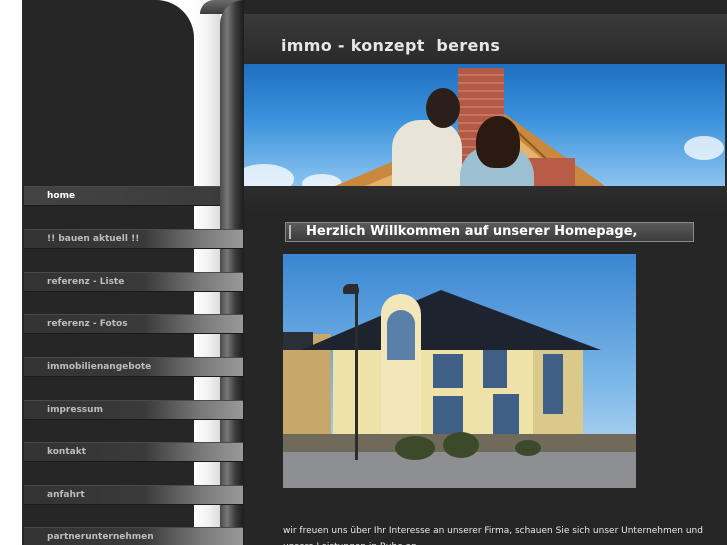 Image resolution: width=727 pixels, height=545 pixels. I want to click on site-title: immo - konzept berens, so click(391, 45).